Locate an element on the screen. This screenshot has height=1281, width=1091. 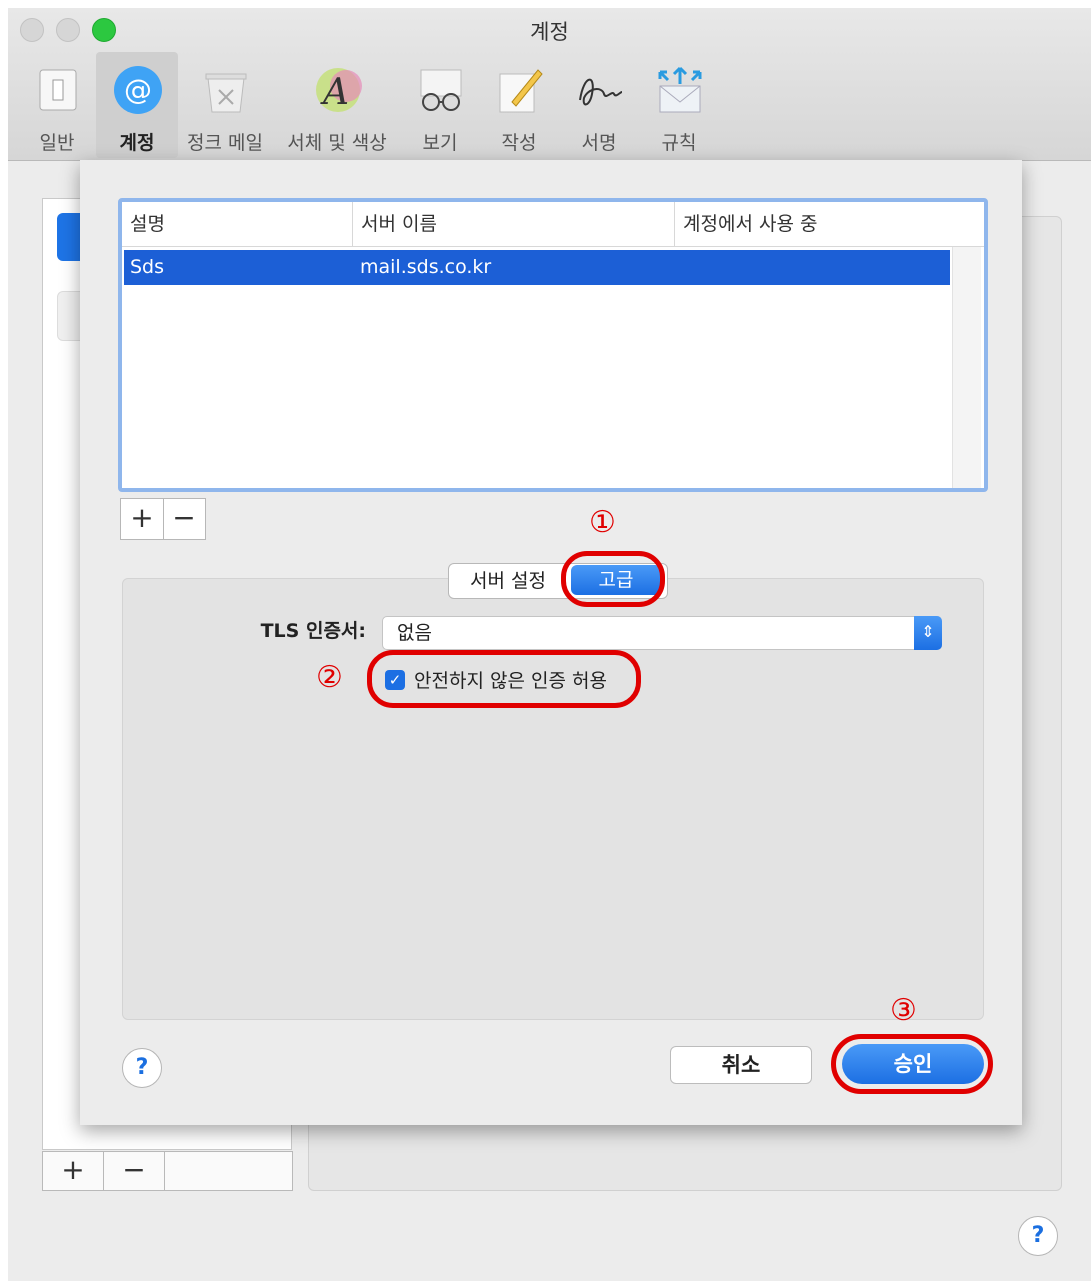
rules-icon is located at coordinates (680, 89).